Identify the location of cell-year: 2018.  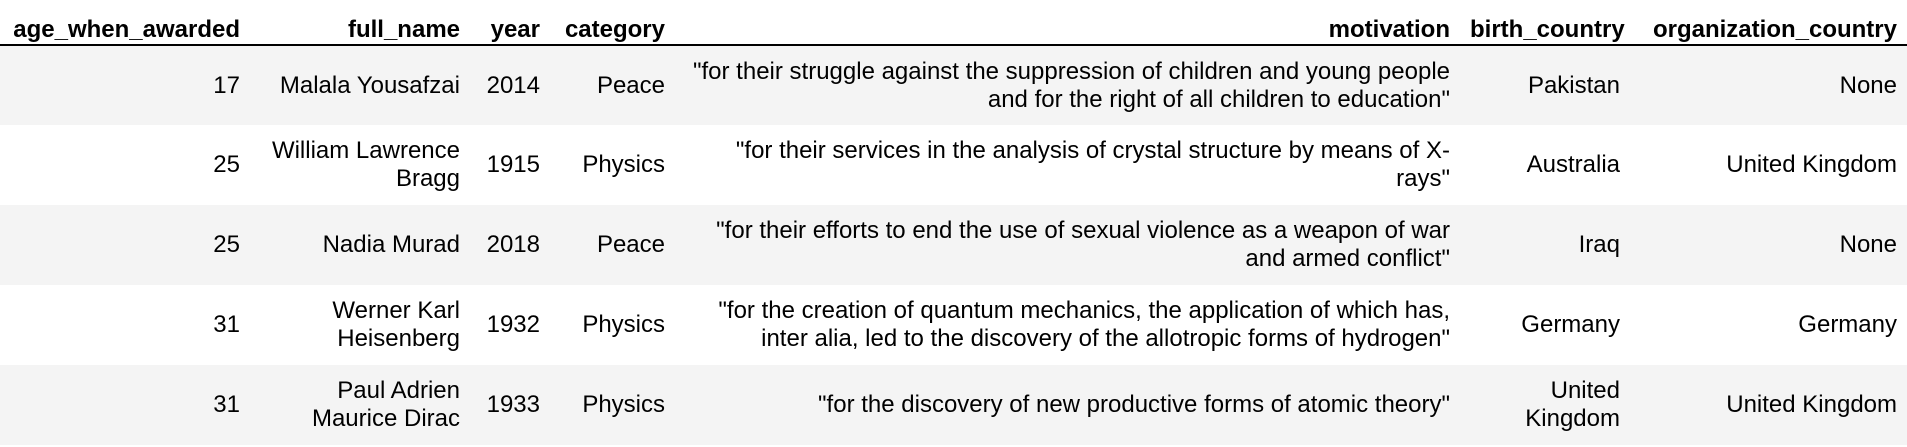
(510, 245).